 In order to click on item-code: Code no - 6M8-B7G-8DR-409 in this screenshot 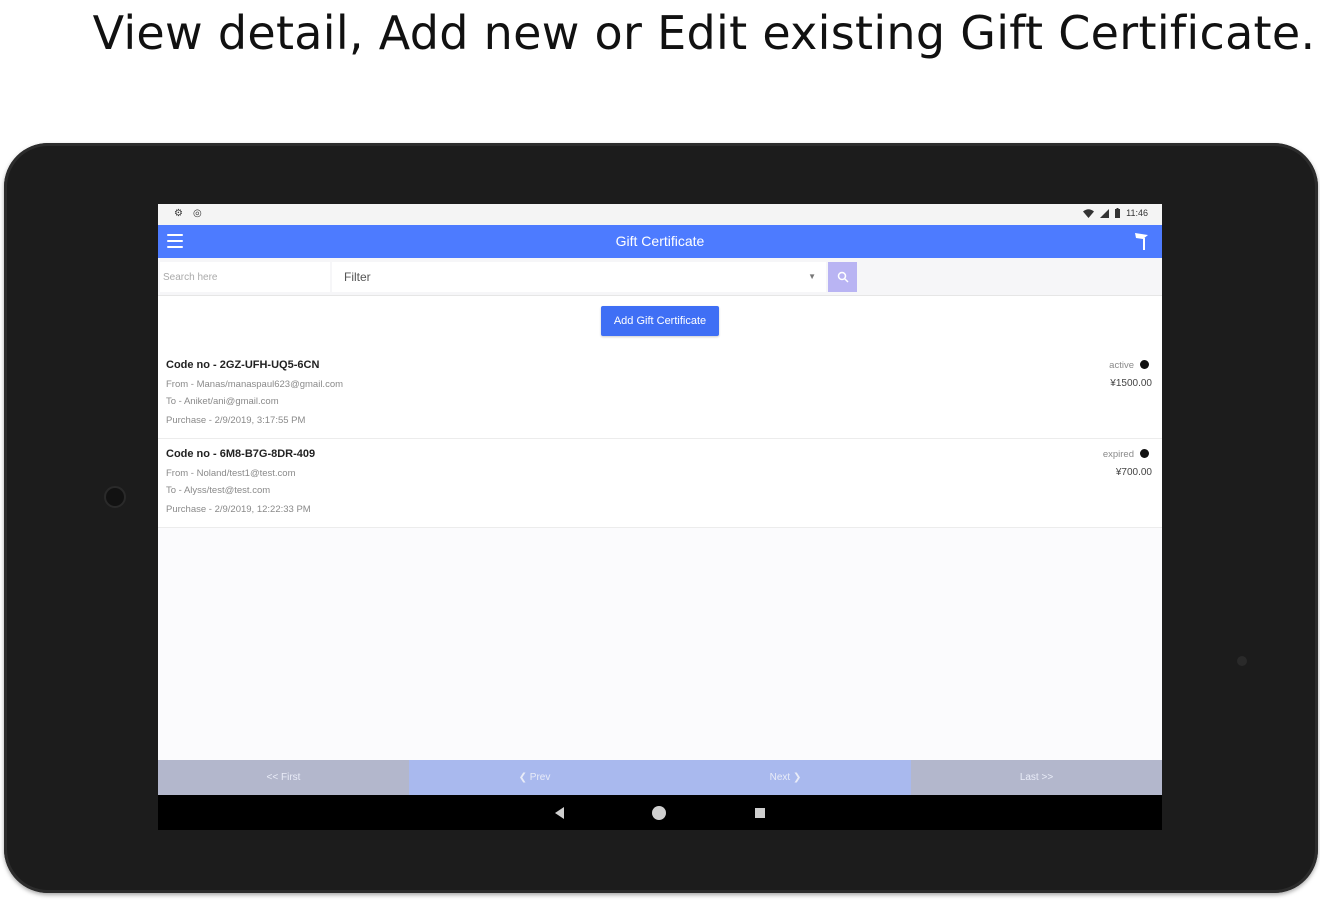, I will do `click(241, 454)`.